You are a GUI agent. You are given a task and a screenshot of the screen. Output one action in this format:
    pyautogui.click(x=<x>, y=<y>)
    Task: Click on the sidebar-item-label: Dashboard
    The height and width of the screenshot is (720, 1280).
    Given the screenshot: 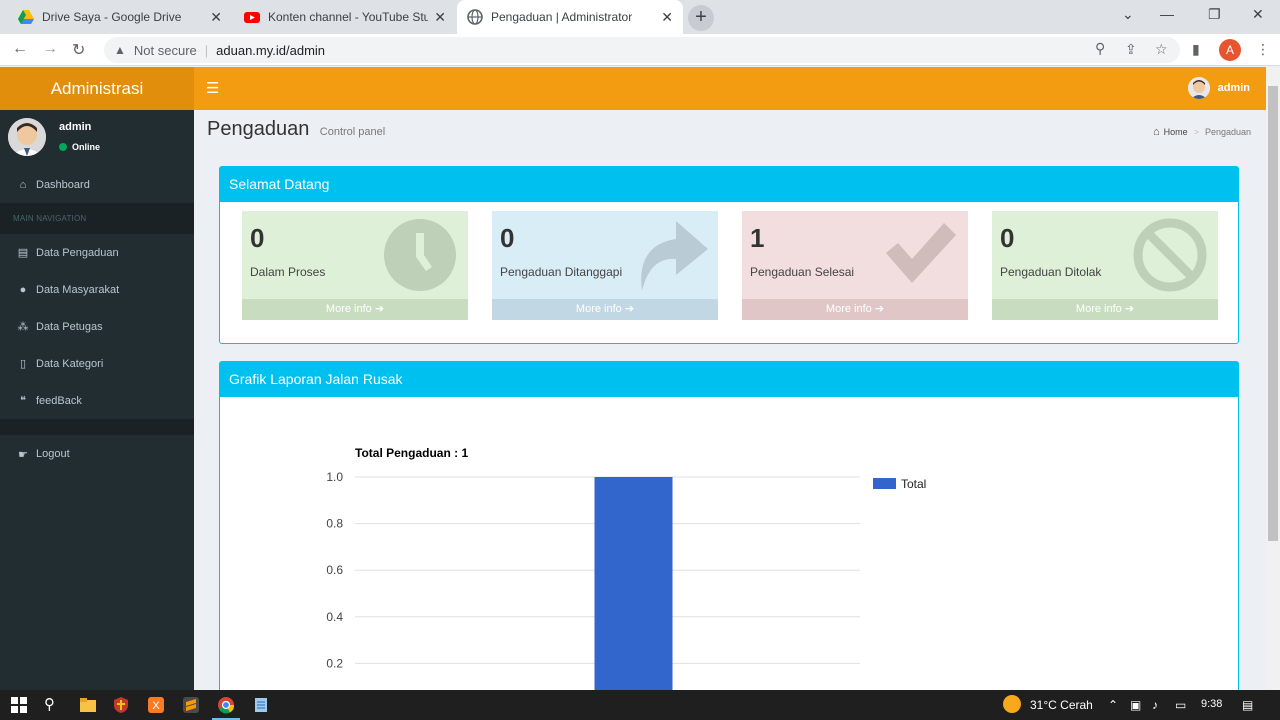 What is the action you would take?
    pyautogui.click(x=63, y=184)
    